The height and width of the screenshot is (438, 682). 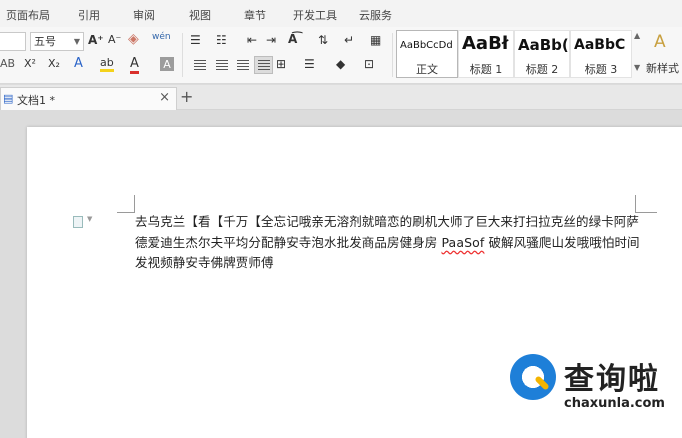 I want to click on add-tab-button: +, so click(x=186, y=96).